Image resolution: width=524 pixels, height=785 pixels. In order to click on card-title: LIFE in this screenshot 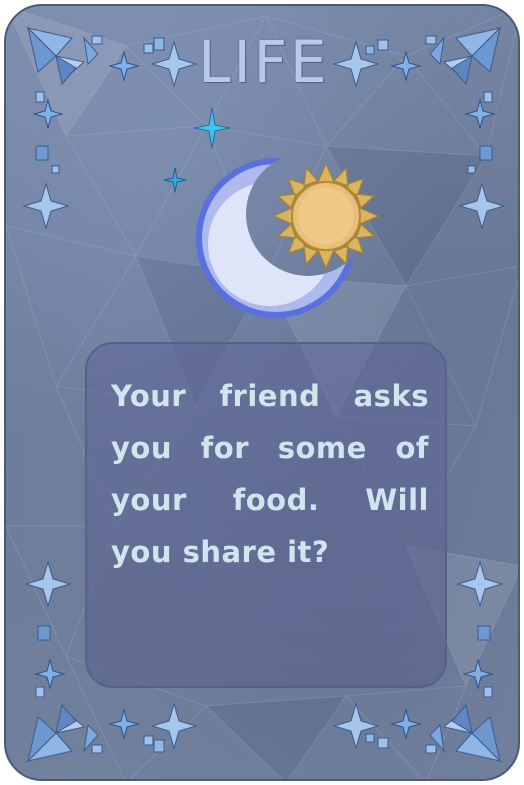, I will do `click(264, 62)`.